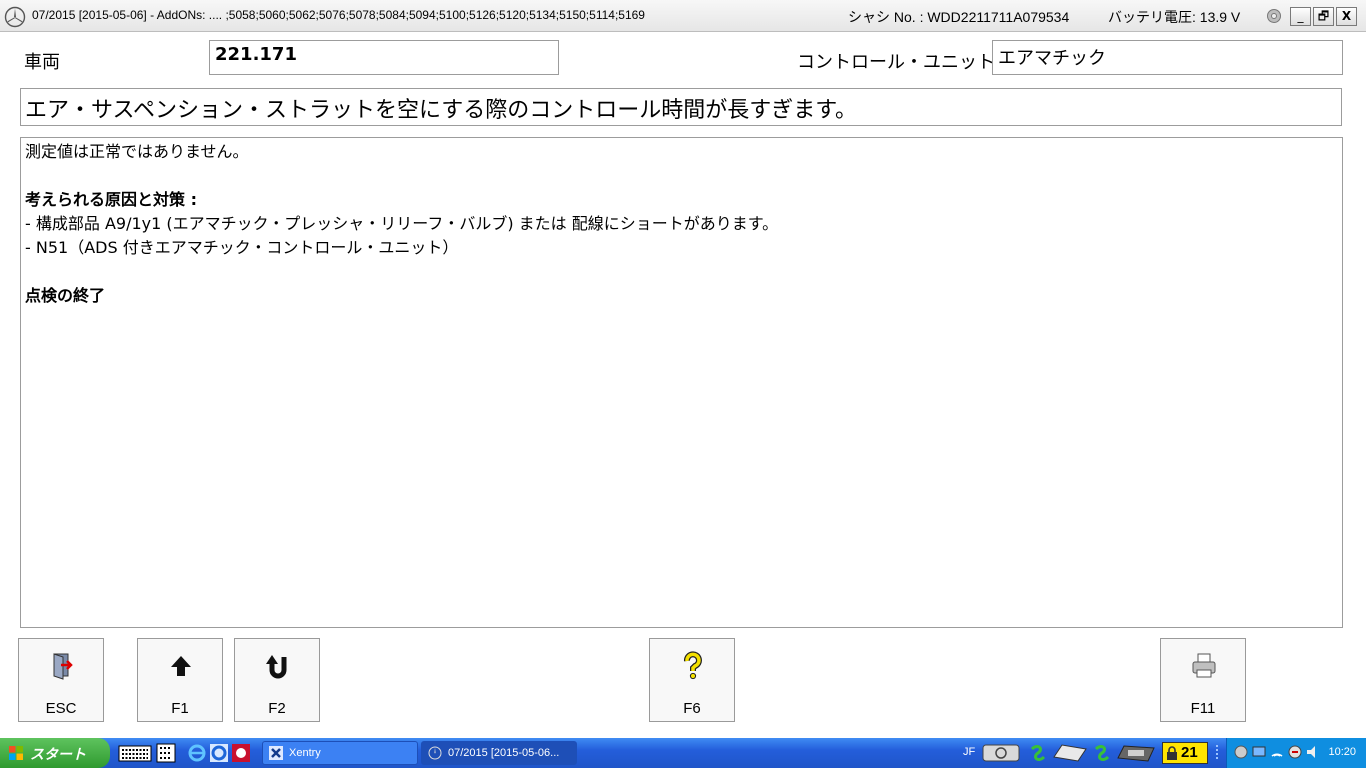 The width and height of the screenshot is (1366, 768). I want to click on license-days-count: 21, so click(1189, 752).